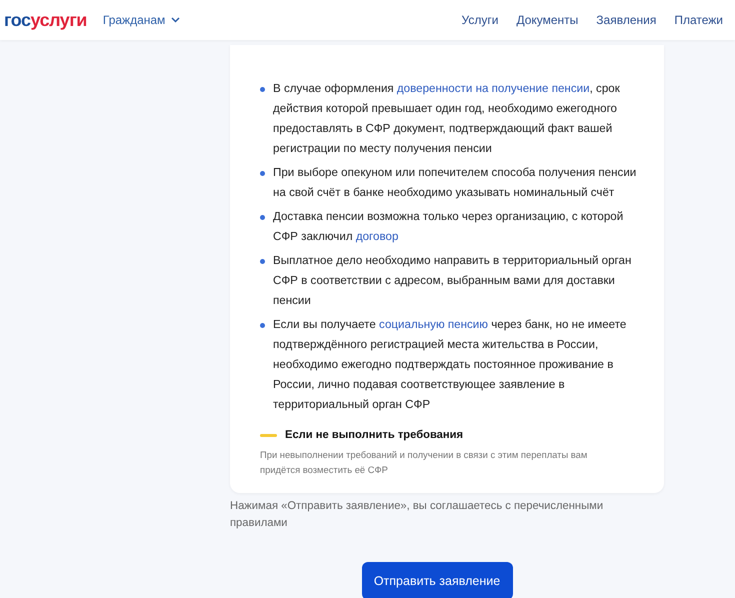 This screenshot has height=598, width=735. I want to click on citizens-menu: Гражданам, so click(141, 20).